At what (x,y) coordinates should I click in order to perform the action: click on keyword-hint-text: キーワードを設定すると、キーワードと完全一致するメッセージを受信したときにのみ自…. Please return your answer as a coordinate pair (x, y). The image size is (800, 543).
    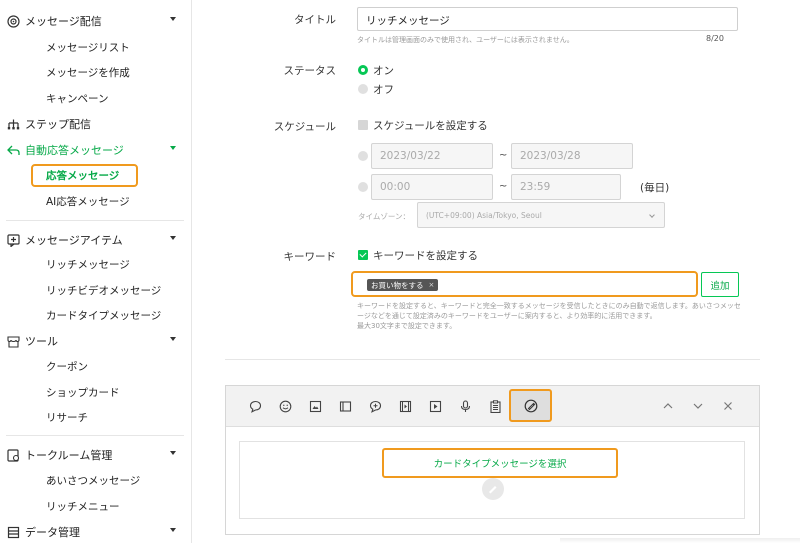
    Looking at the image, I should click on (549, 311).